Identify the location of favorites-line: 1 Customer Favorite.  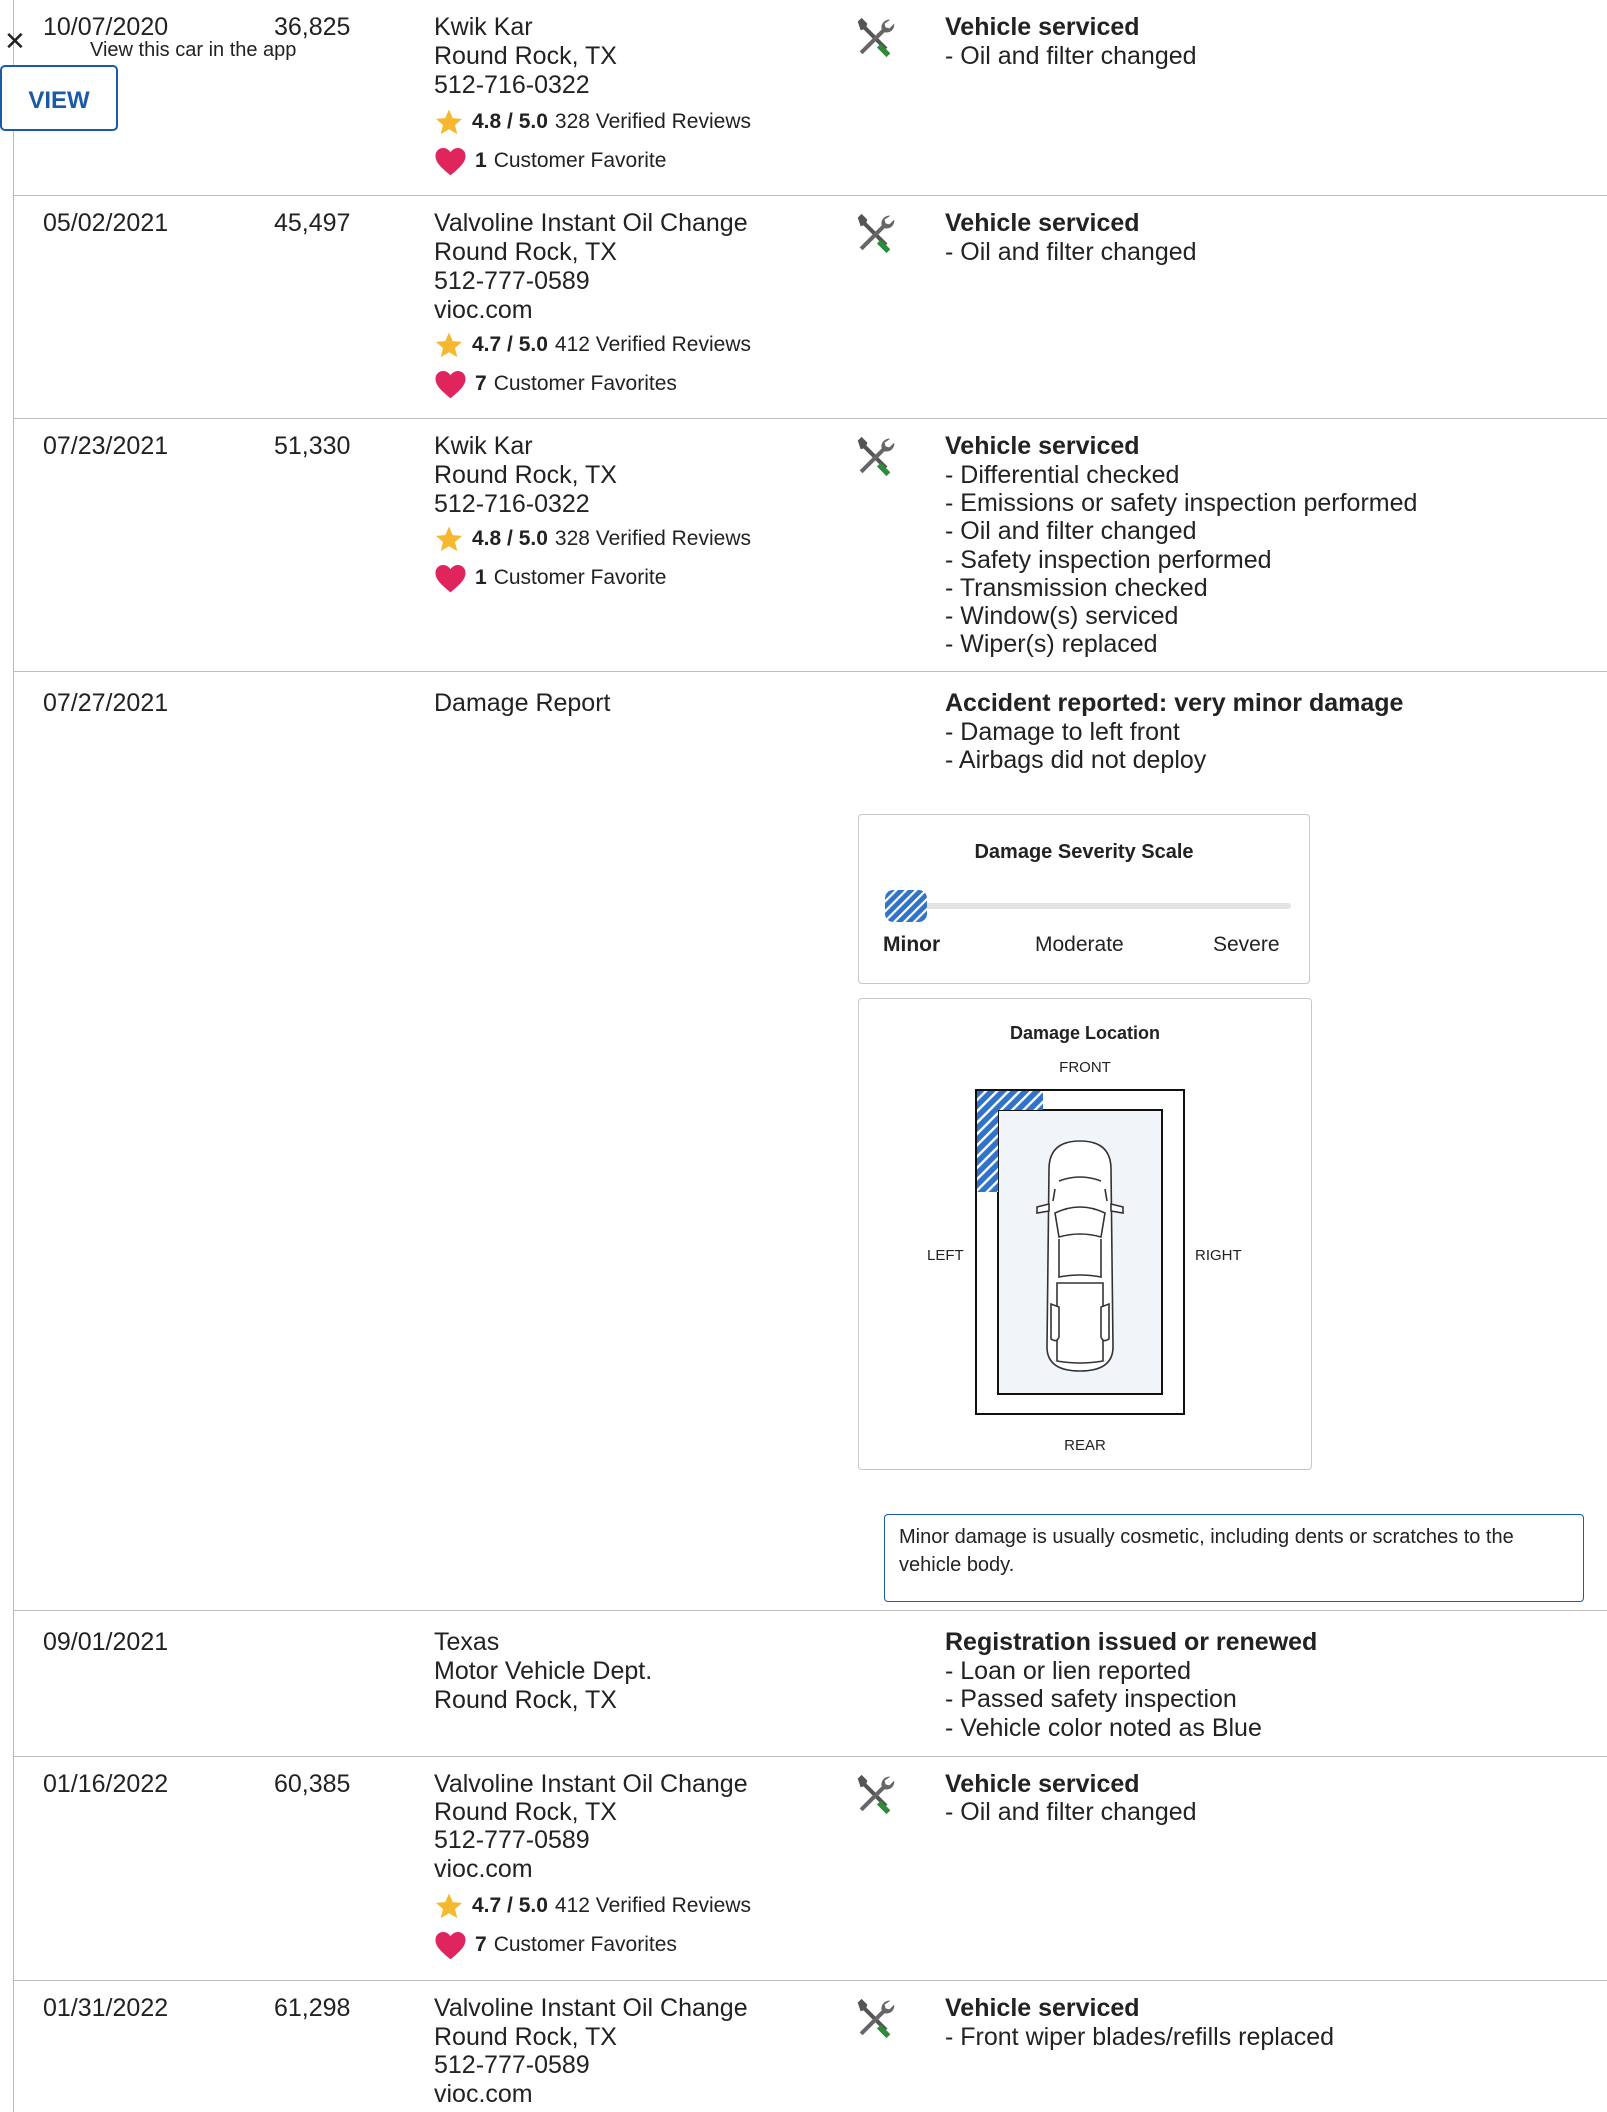
(550, 161).